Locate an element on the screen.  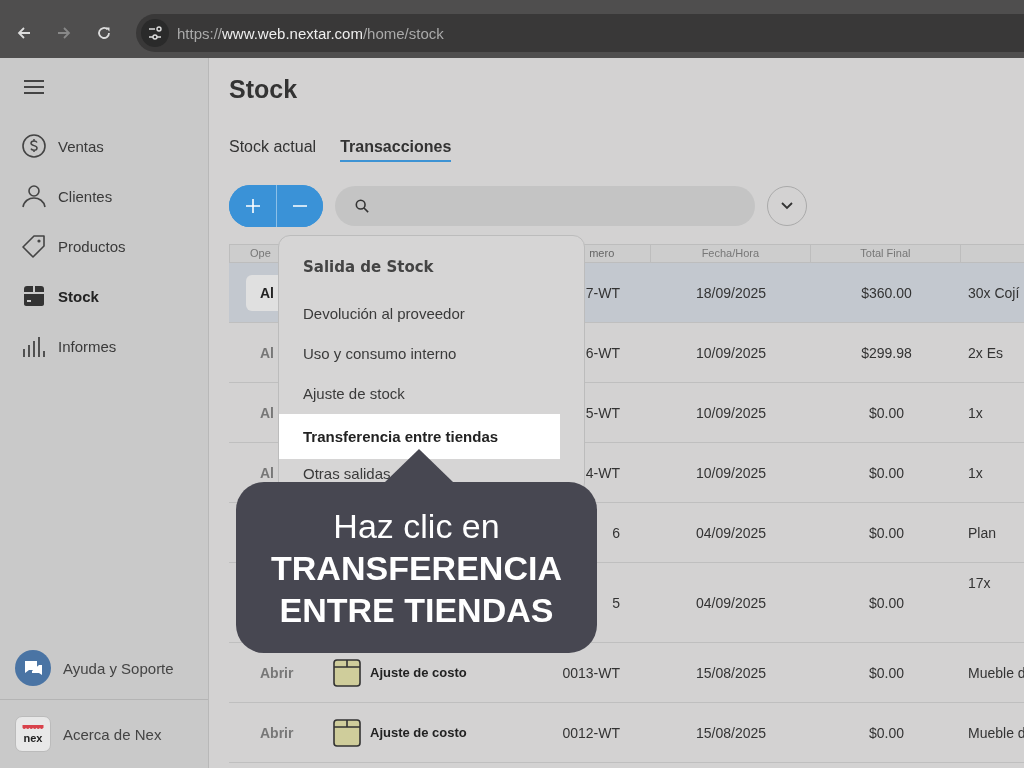
sidebar-item: Stock is located at coordinates (104, 296).